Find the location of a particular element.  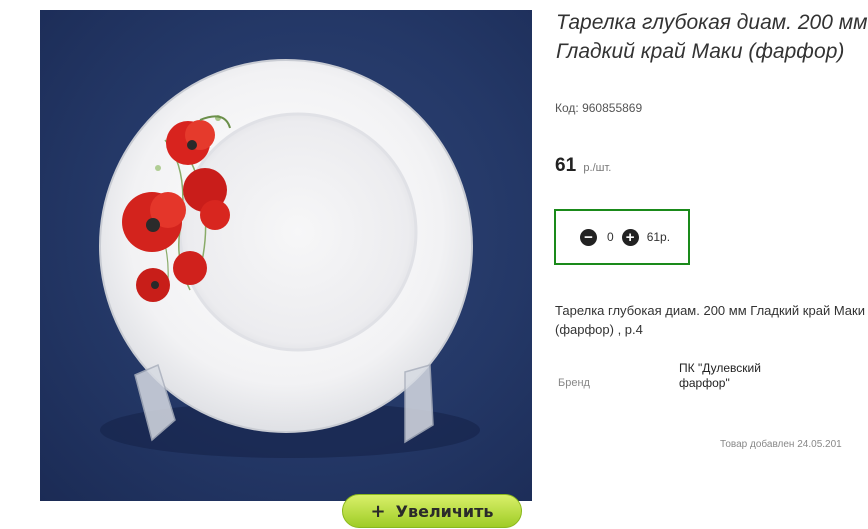

zoom-button: + Увеличить is located at coordinates (432, 511).